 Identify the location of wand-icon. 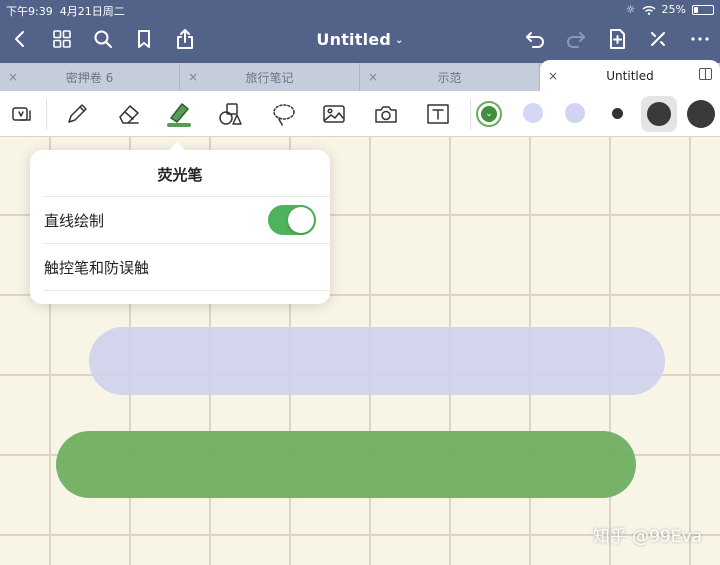
(658, 39).